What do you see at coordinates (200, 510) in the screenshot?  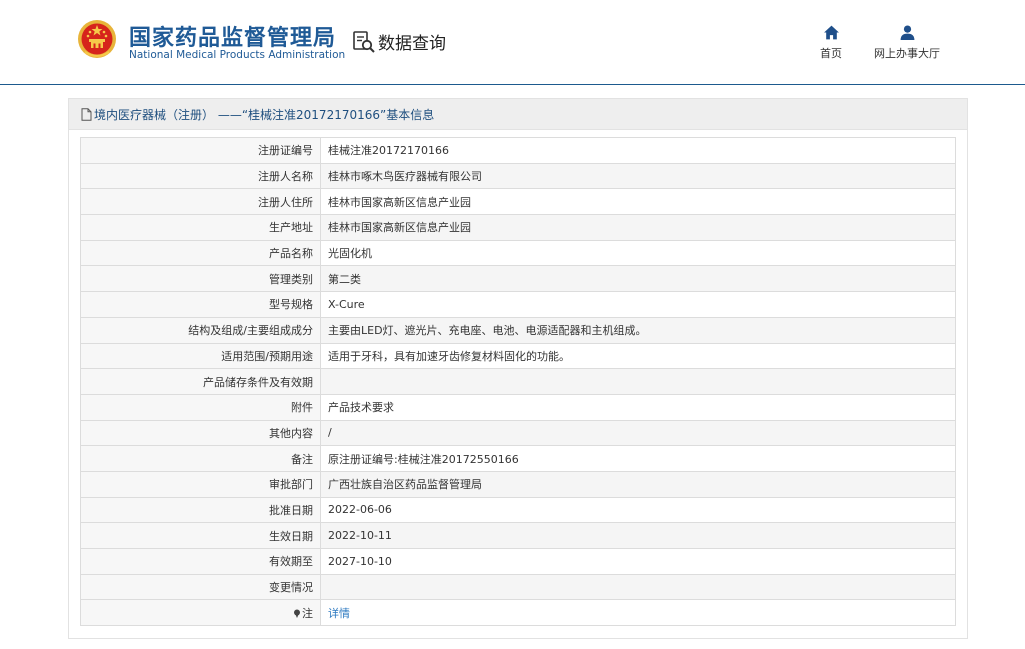 I see `field-label: 批准日期` at bounding box center [200, 510].